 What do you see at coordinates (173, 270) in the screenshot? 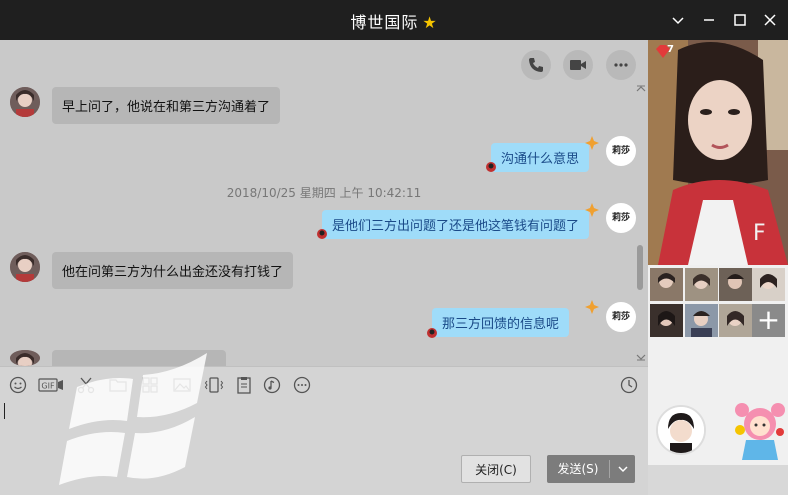
I see `message-bubble: 他在问第三方为什么出金还没有打钱了` at bounding box center [173, 270].